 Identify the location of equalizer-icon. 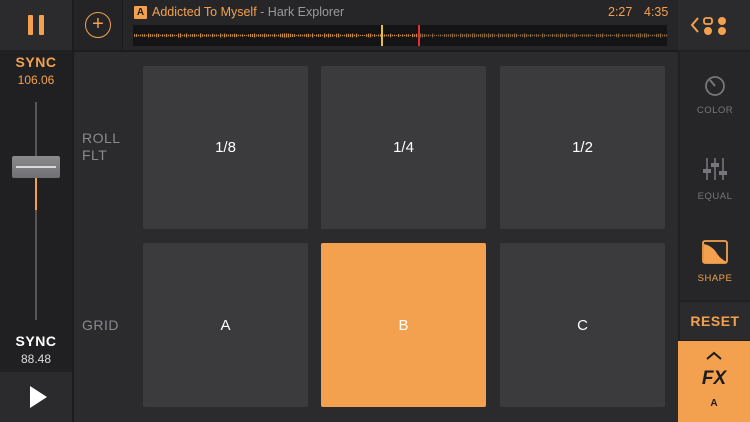
(715, 169).